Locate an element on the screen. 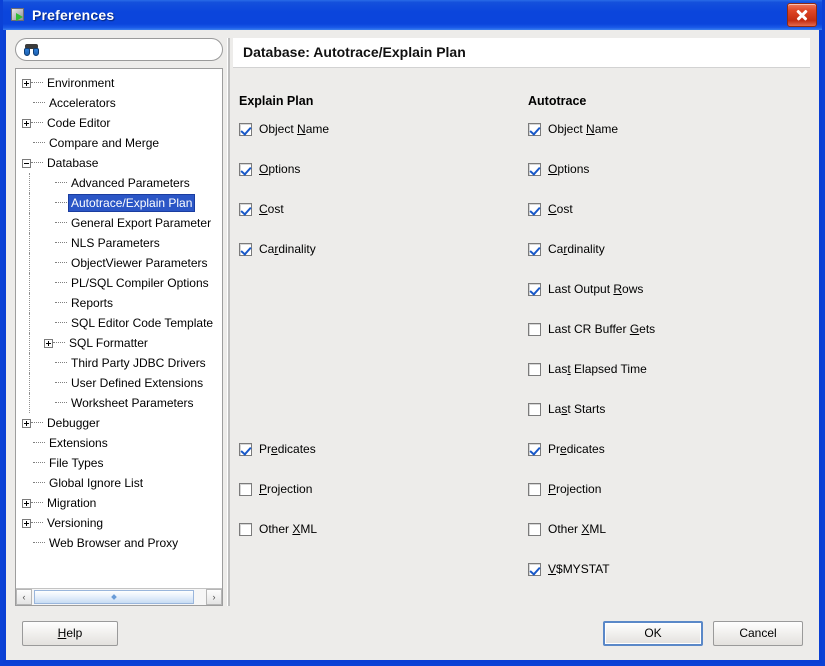 This screenshot has width=825, height=666. tree-item: Global Ignore List is located at coordinates (119, 483).